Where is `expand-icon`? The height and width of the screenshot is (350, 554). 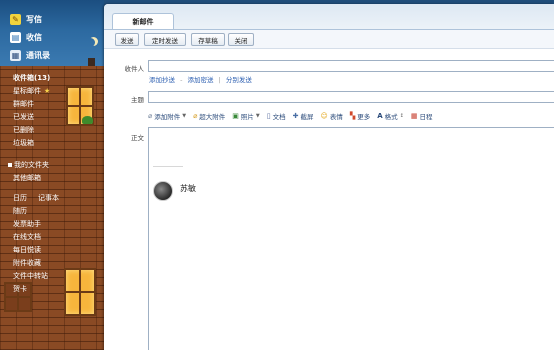
expand-icon is located at coordinates (10, 165).